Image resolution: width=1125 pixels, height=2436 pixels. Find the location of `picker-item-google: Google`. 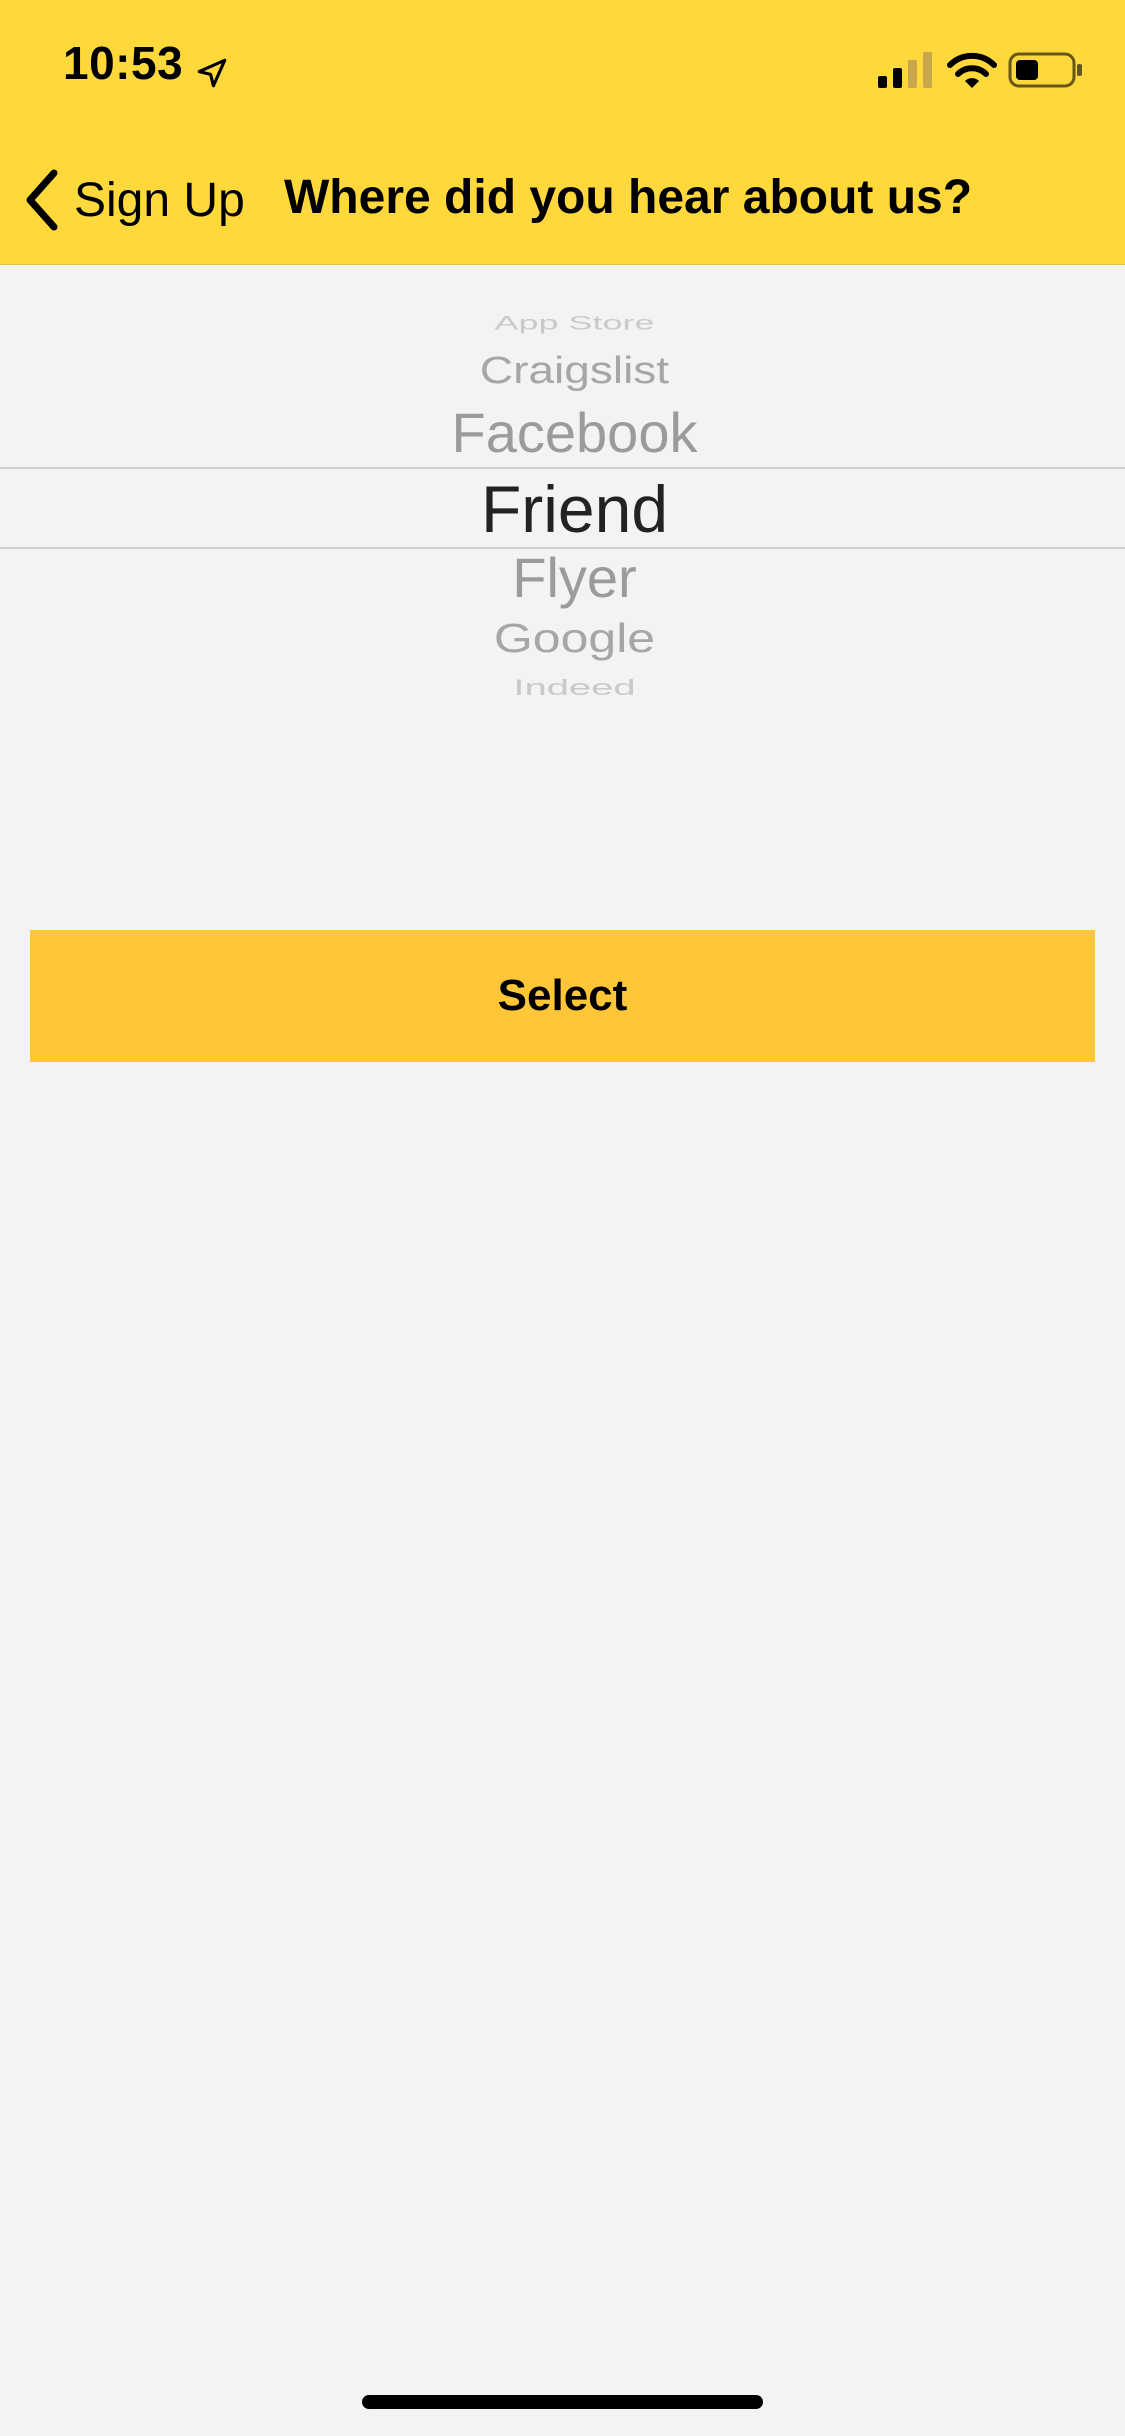

picker-item-google: Google is located at coordinates (568, 638).